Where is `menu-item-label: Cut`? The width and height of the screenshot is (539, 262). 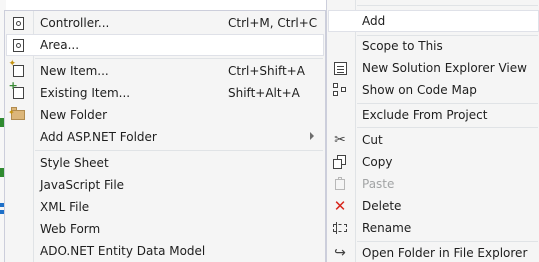
menu-item-label: Cut is located at coordinates (372, 140).